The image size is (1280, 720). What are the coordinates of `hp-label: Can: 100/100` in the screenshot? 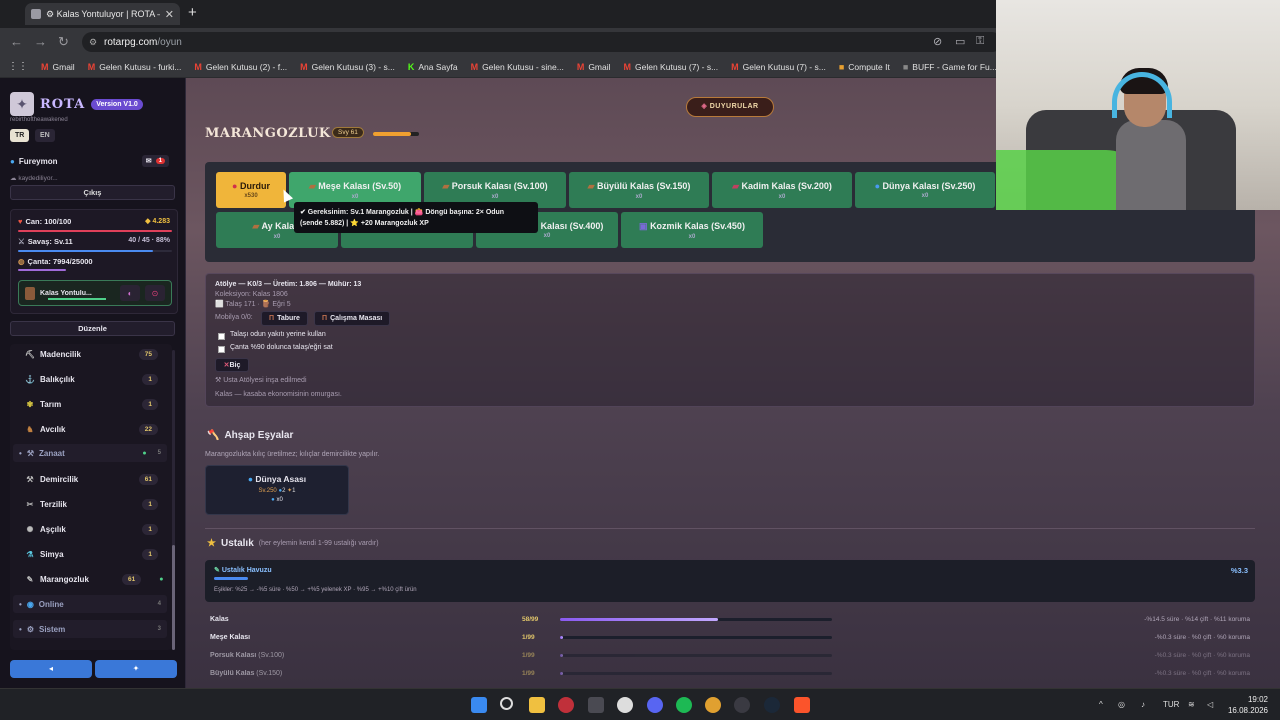 It's located at (48, 221).